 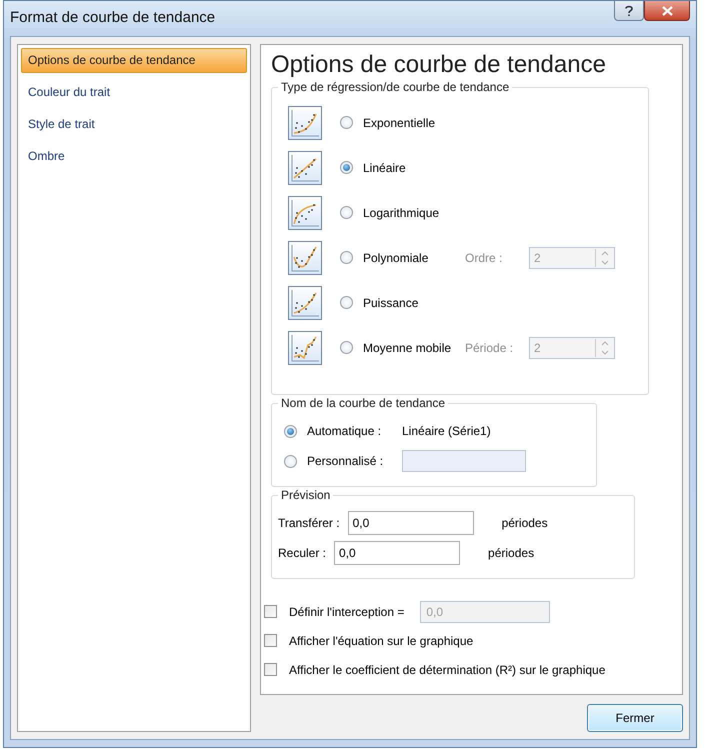 What do you see at coordinates (363, 403) in the screenshot?
I see `group-title: Nom de la courbe de tendance` at bounding box center [363, 403].